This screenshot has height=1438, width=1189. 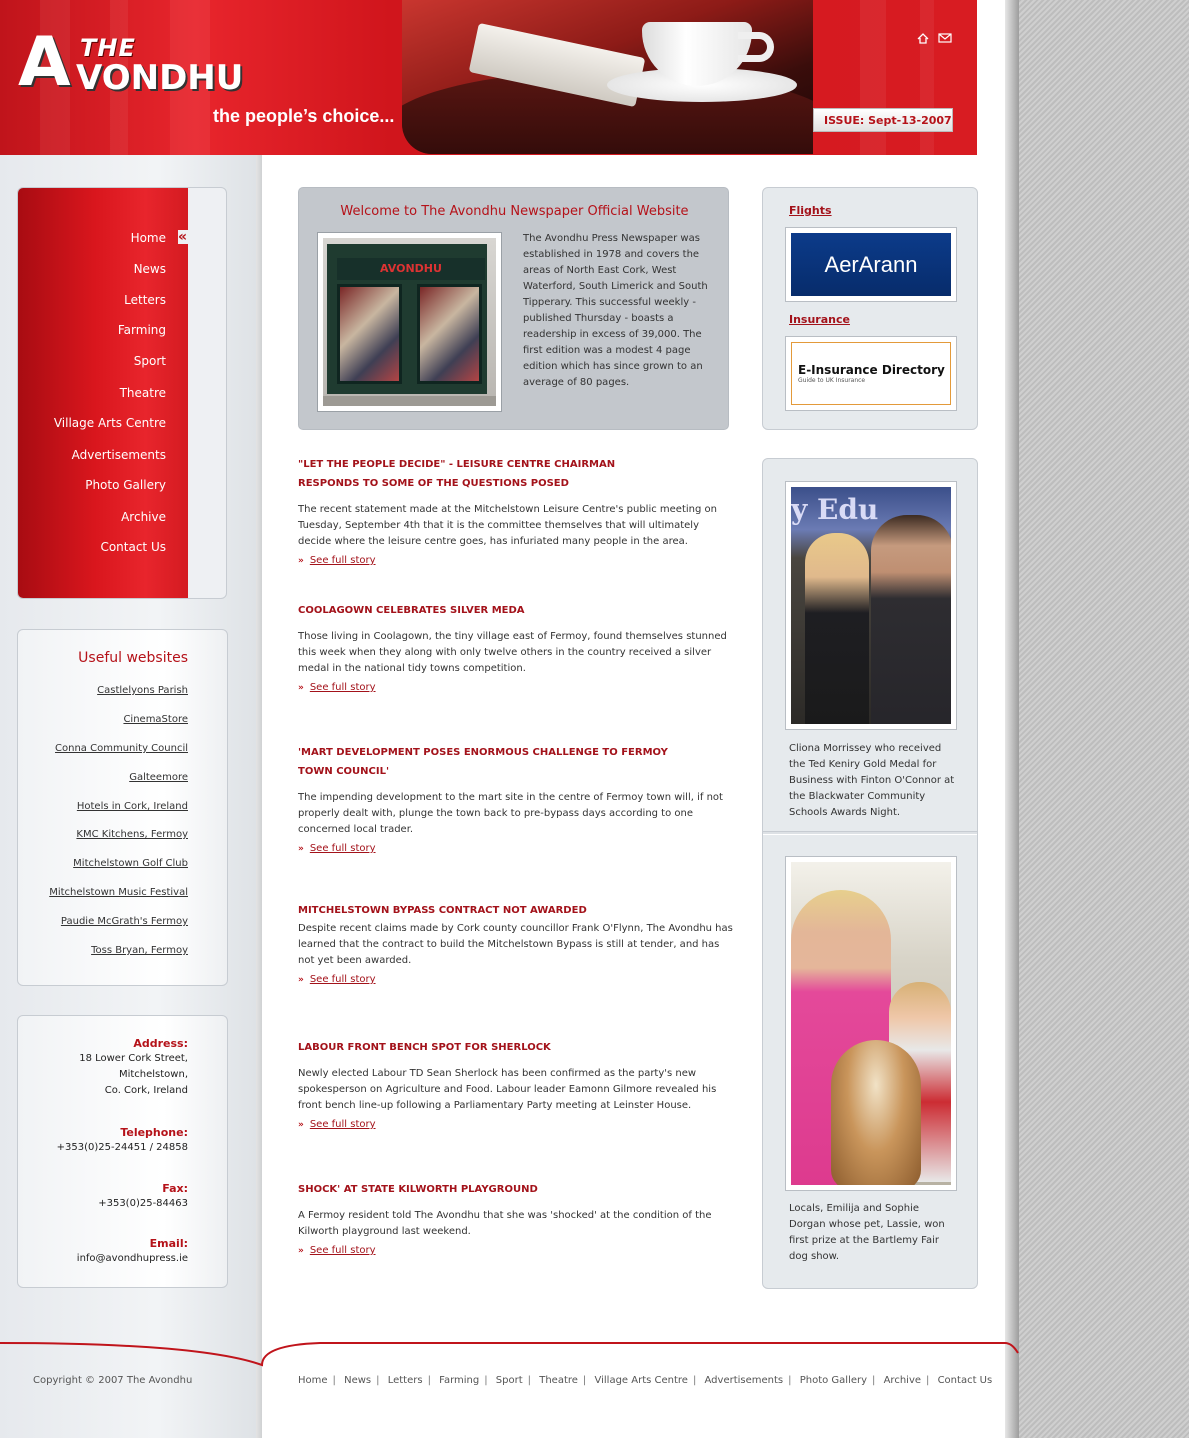 What do you see at coordinates (158, 777) in the screenshot?
I see `useful-link: Galteemore` at bounding box center [158, 777].